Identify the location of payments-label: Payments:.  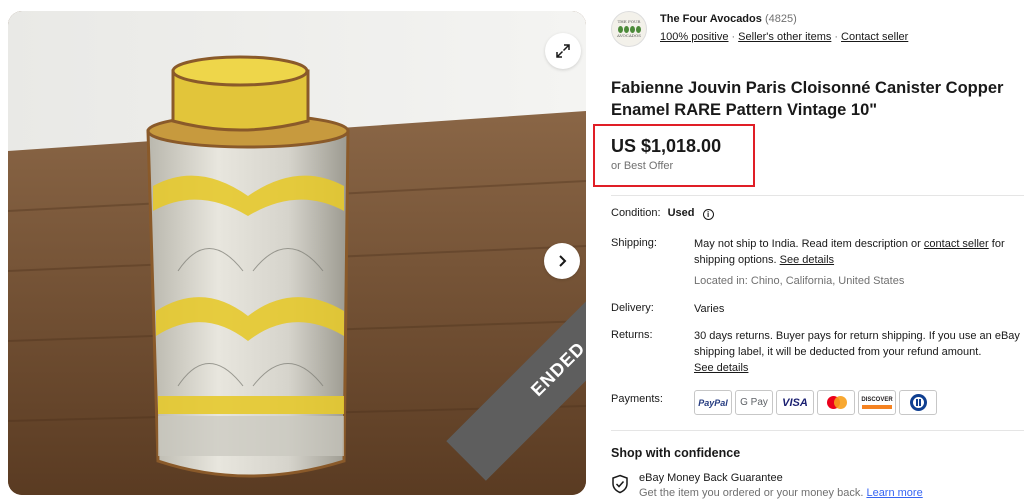
(637, 399).